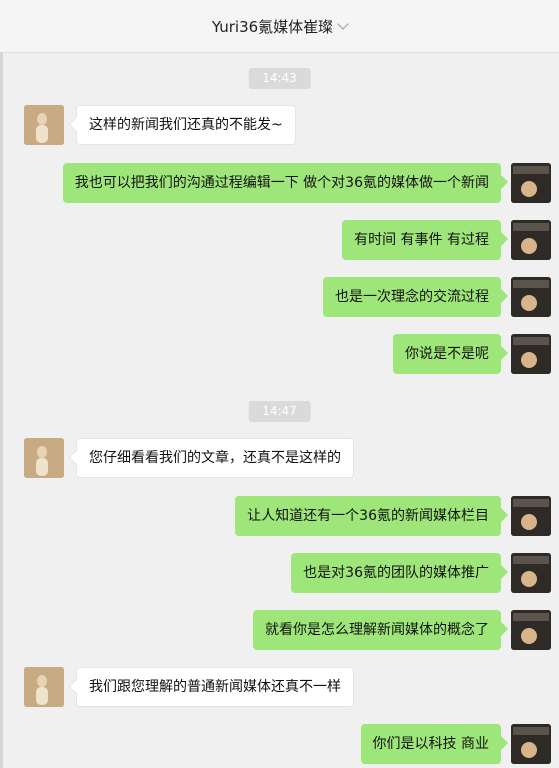  I want to click on window-divider, so click(1, 410).